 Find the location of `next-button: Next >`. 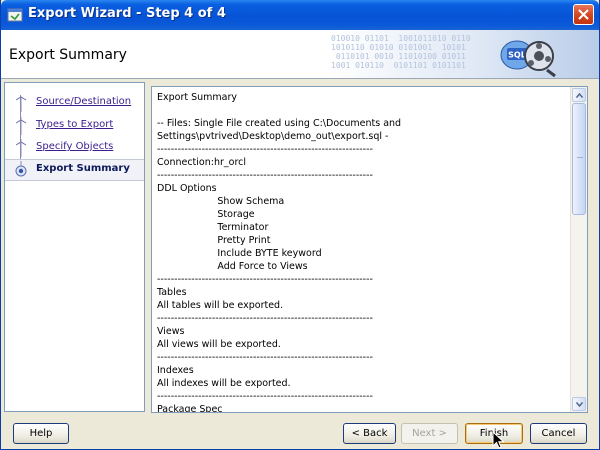

next-button: Next > is located at coordinates (429, 433).